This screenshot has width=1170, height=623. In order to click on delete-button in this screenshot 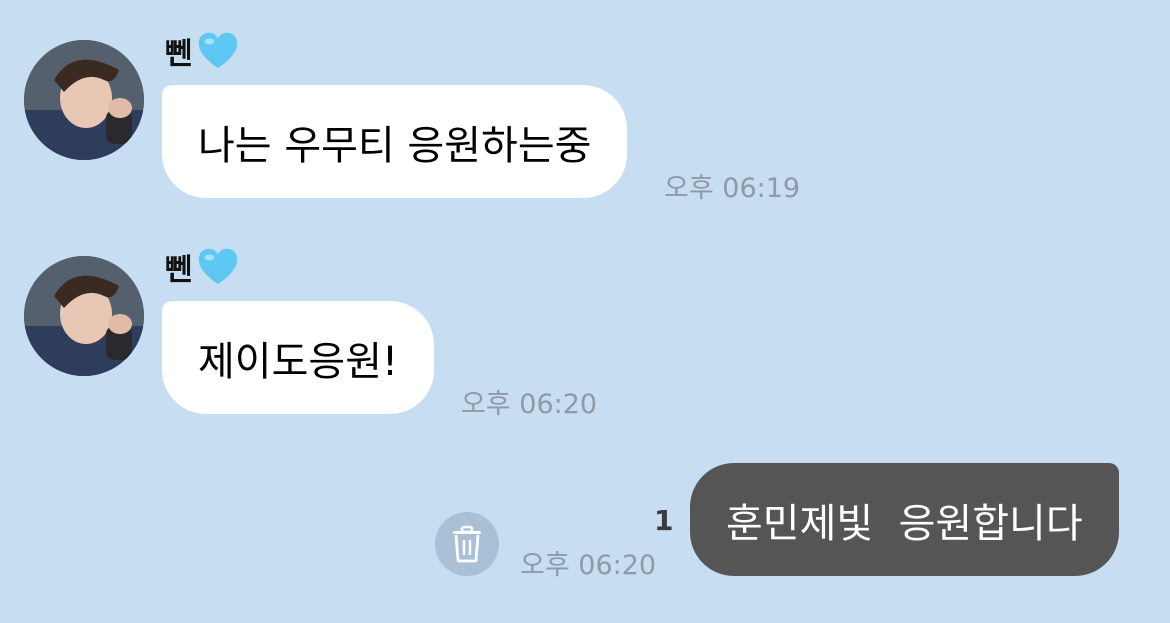, I will do `click(467, 544)`.